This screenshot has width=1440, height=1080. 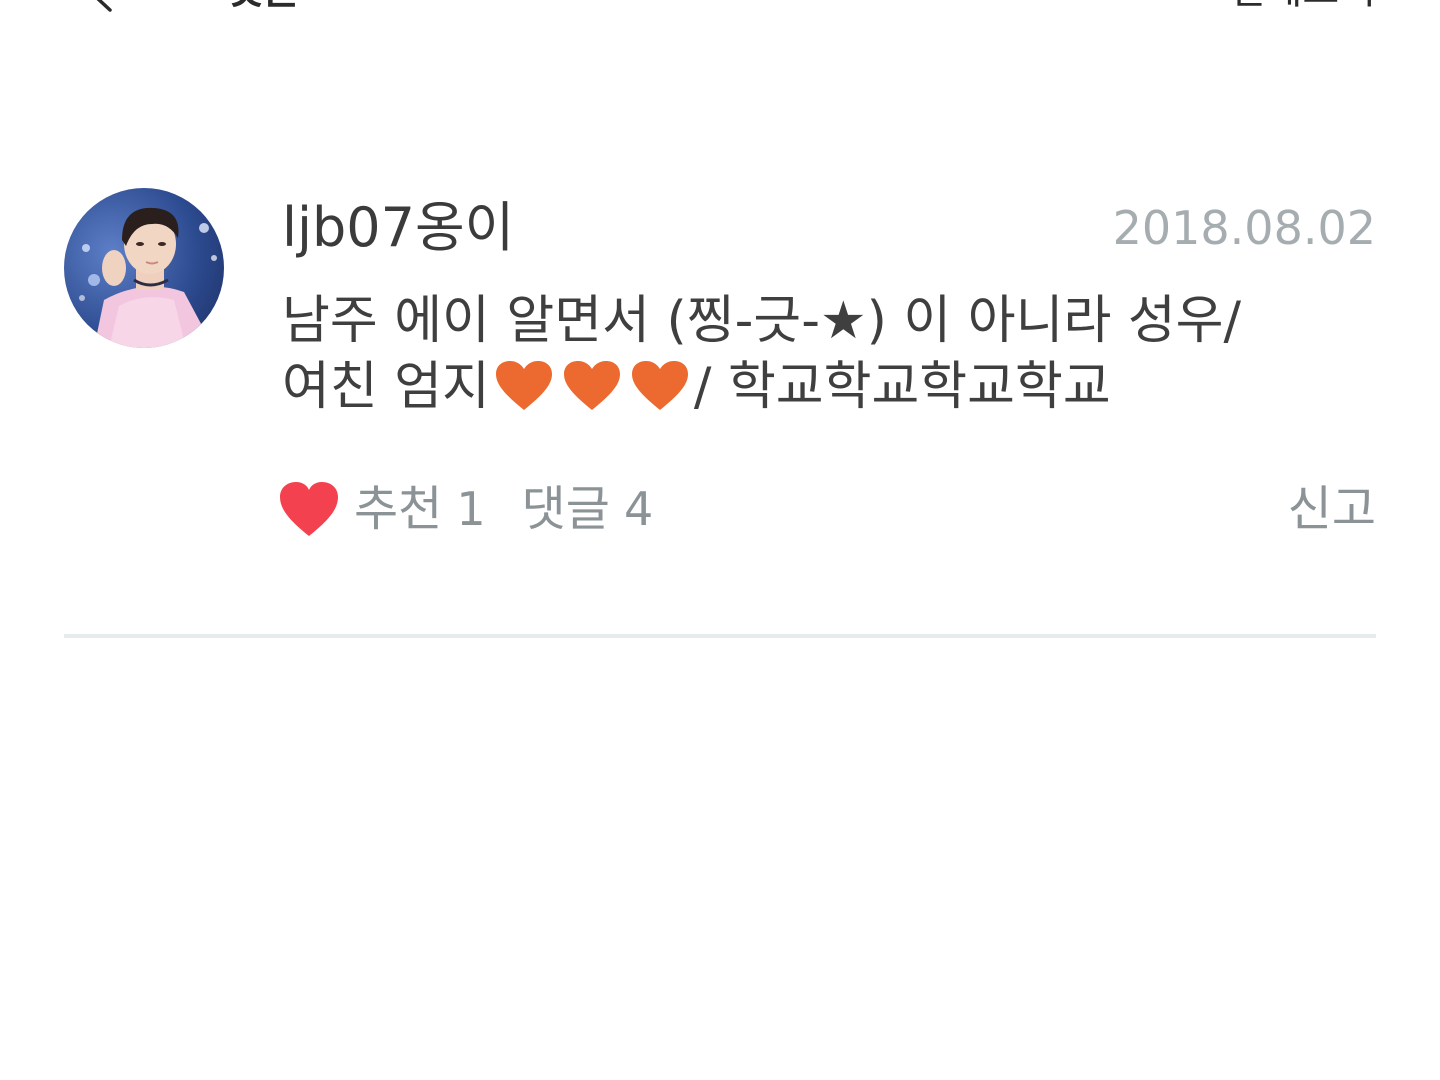 What do you see at coordinates (720, 6) in the screenshot?
I see `top-bar: 댓글 전체보기` at bounding box center [720, 6].